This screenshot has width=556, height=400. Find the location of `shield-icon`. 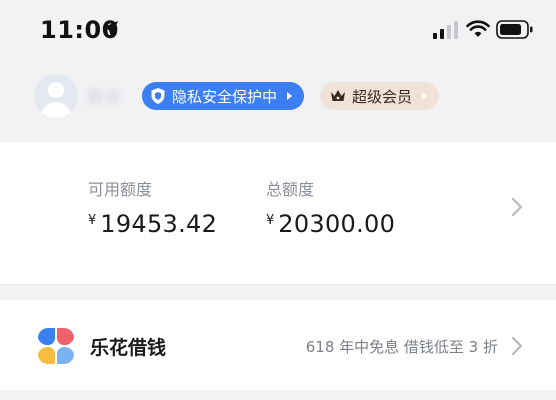

shield-icon is located at coordinates (158, 96).